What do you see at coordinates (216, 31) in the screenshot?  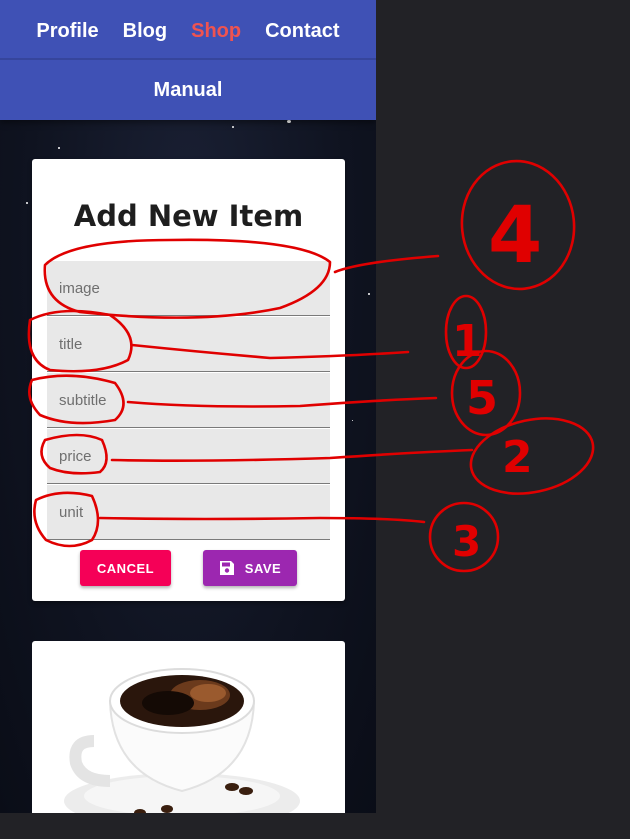 I see `nav-link-shop: Shop` at bounding box center [216, 31].